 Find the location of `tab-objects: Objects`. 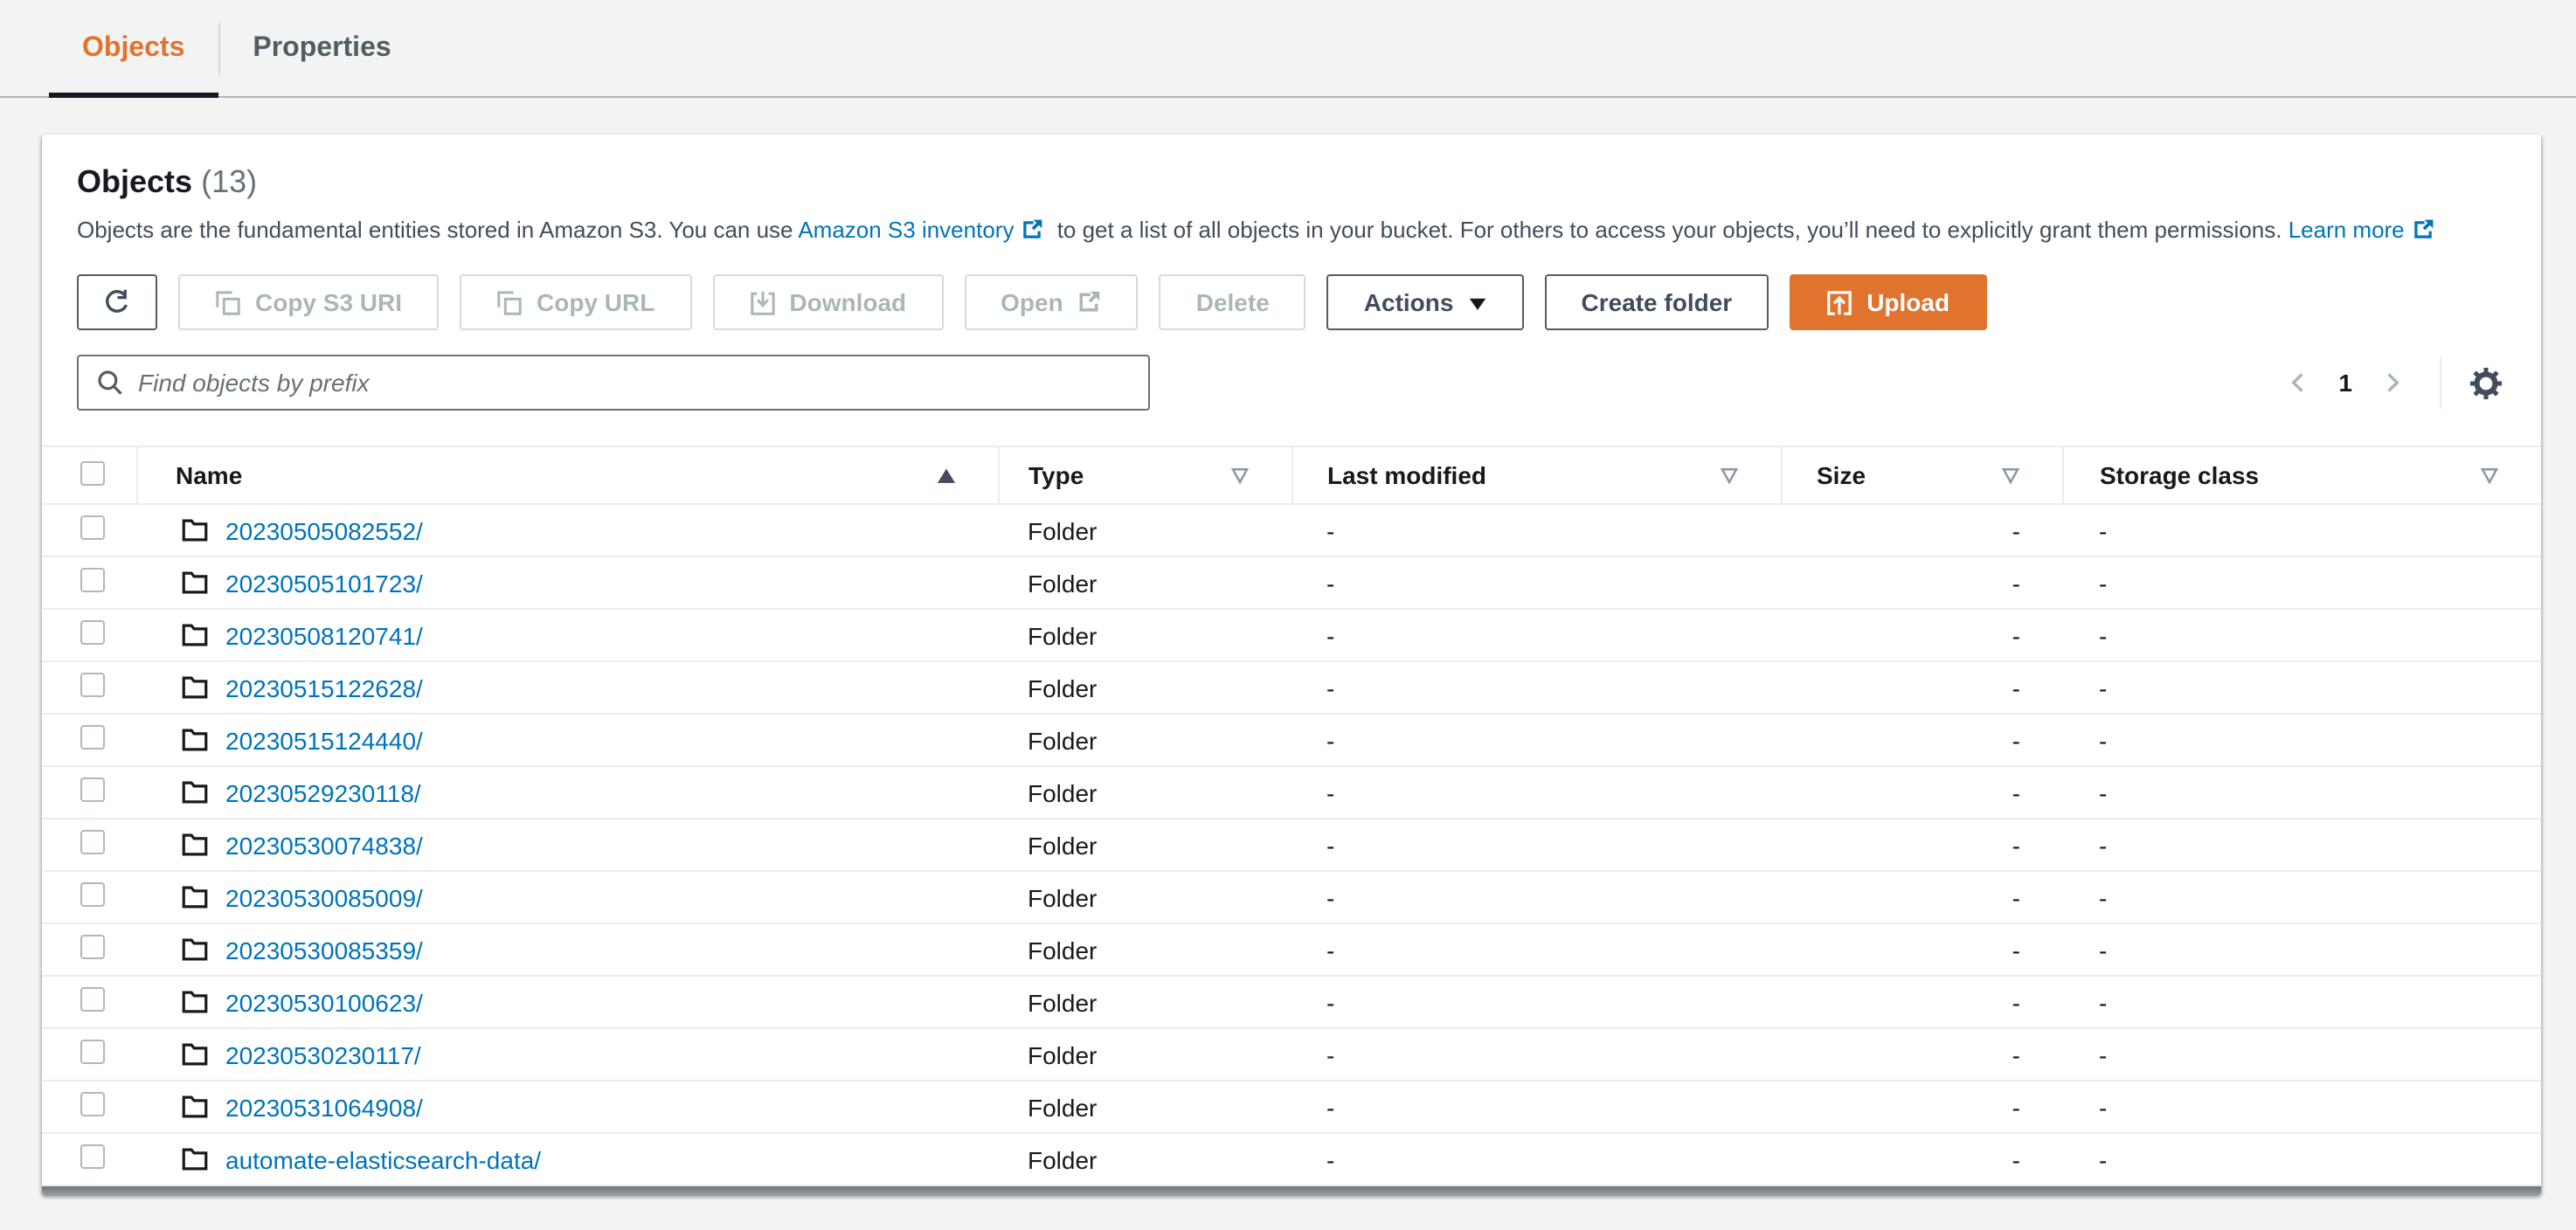

tab-objects: Objects is located at coordinates (133, 49).